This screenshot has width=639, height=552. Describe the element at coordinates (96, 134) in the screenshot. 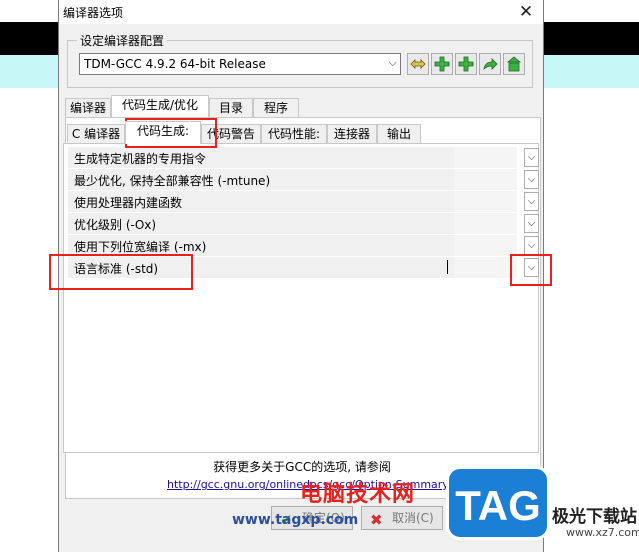

I see `subtab-c-compiler: C 编译器` at that location.